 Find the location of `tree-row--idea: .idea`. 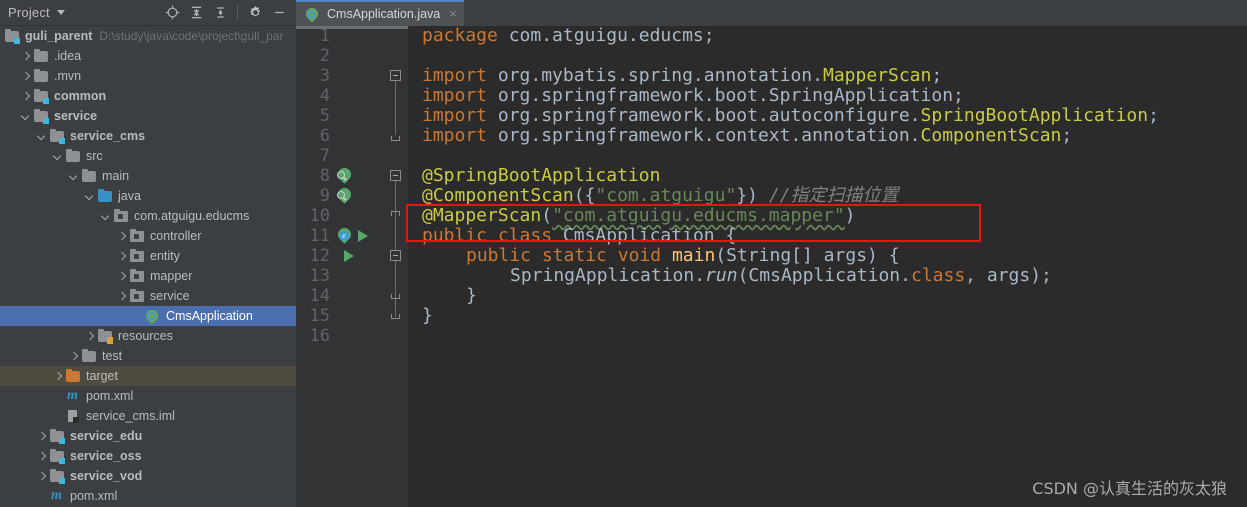

tree-row--idea: .idea is located at coordinates (148, 56).